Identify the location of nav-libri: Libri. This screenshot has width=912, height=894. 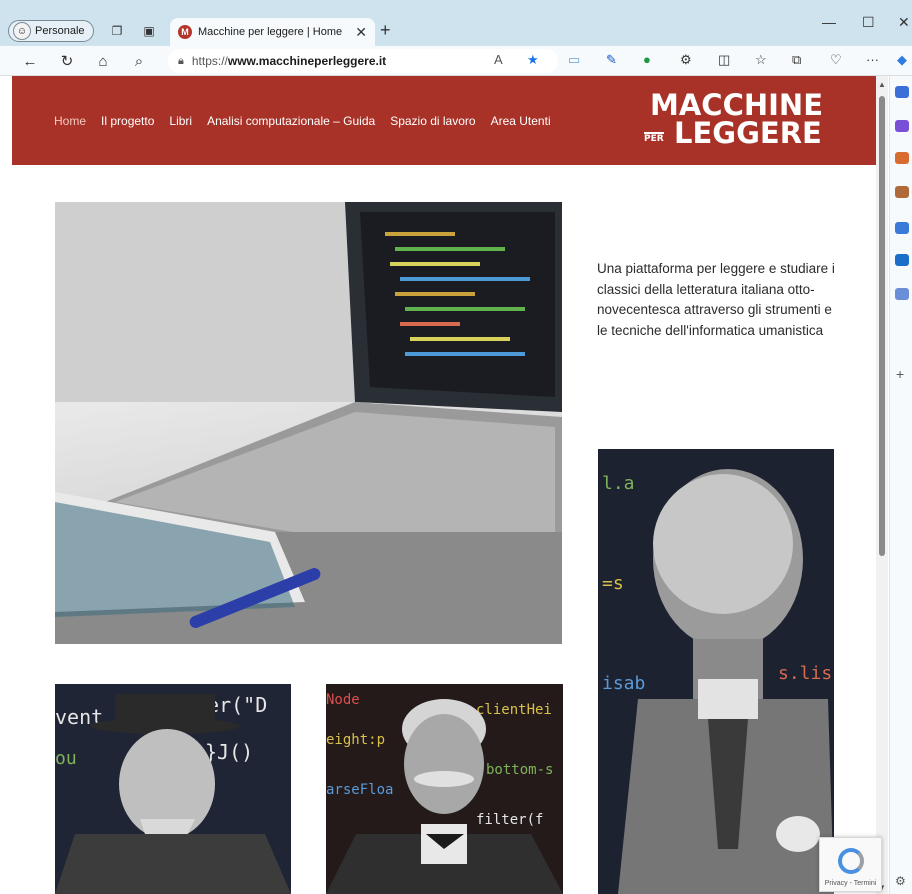
(180, 121).